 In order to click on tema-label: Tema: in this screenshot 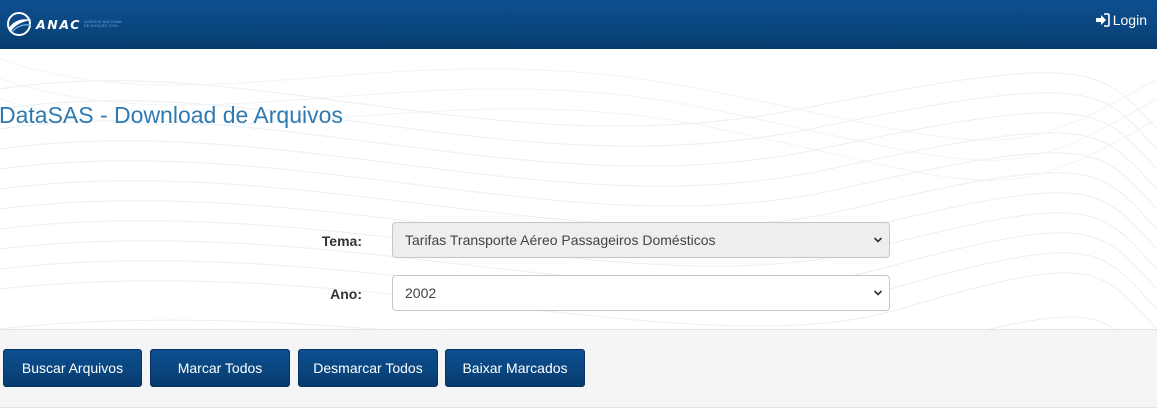, I will do `click(341, 241)`.